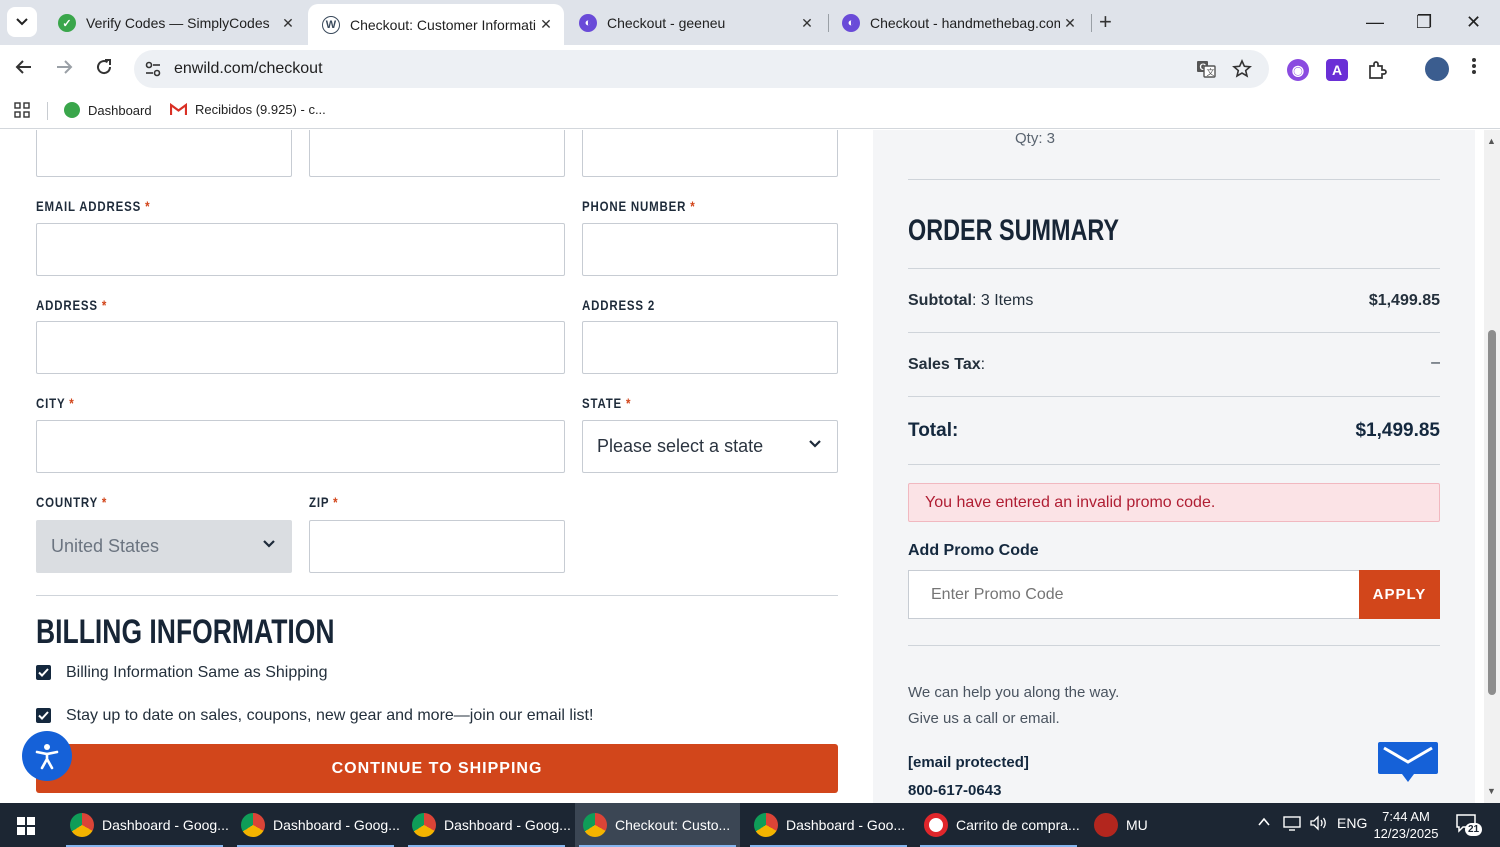 The width and height of the screenshot is (1500, 847). Describe the element at coordinates (1134, 594) in the screenshot. I see `promo-code-input` at that location.